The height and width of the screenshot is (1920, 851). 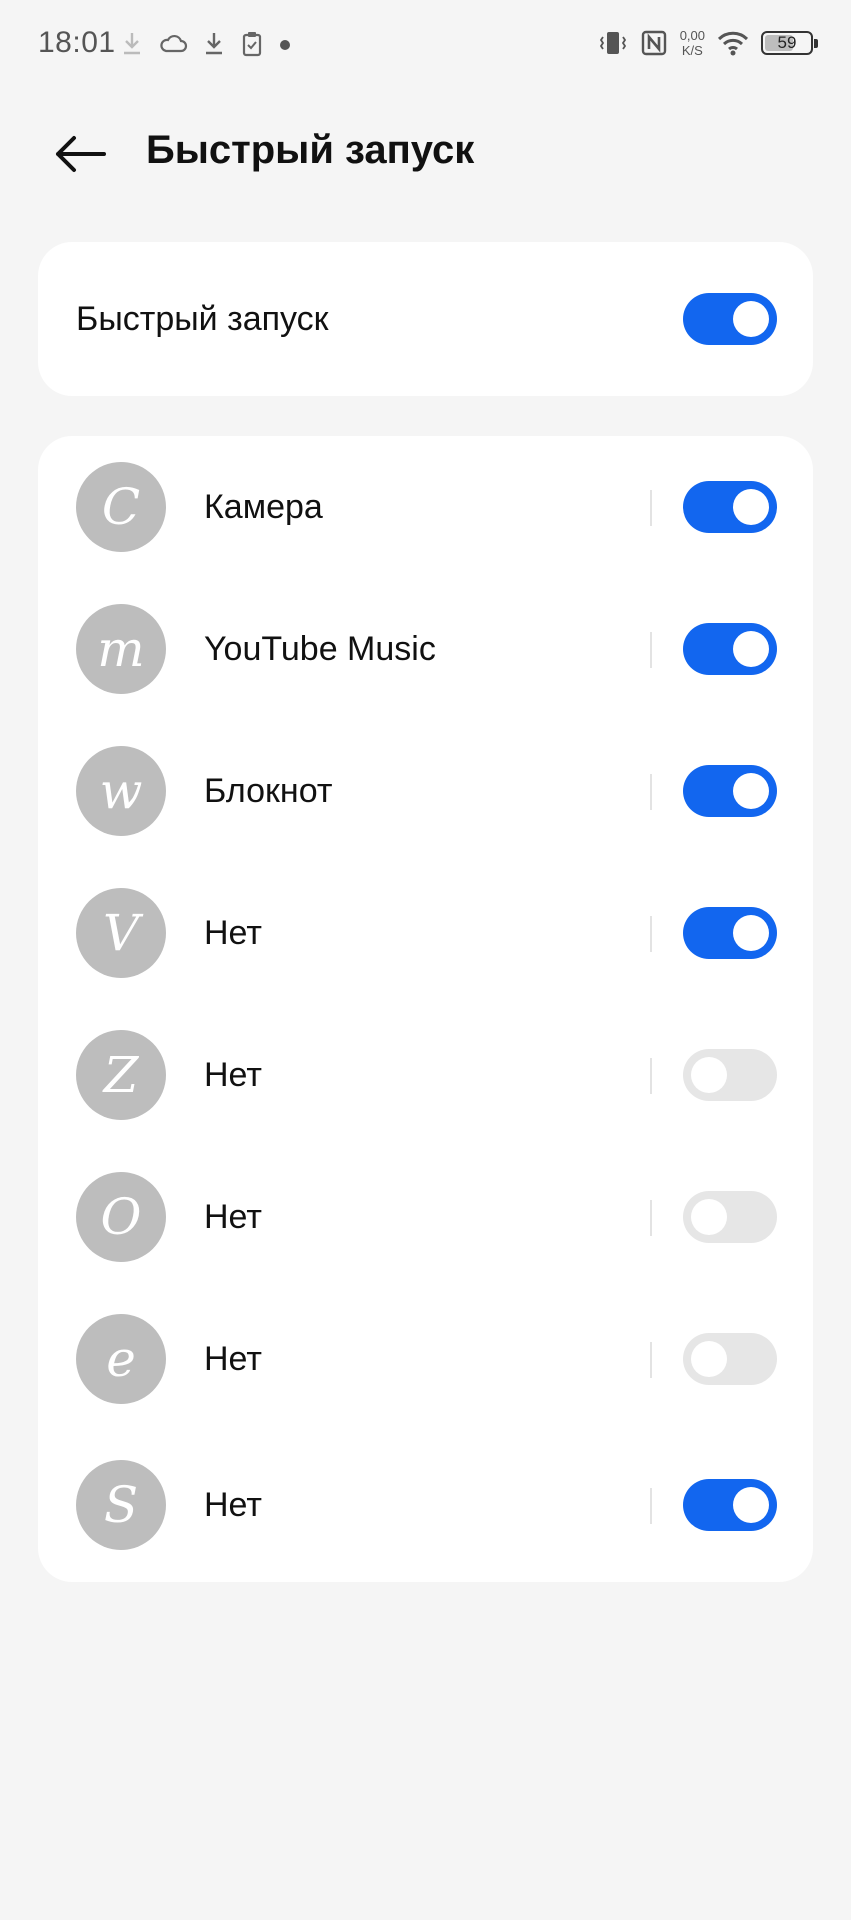 I want to click on gesture-letter-icon: m, so click(x=121, y=649).